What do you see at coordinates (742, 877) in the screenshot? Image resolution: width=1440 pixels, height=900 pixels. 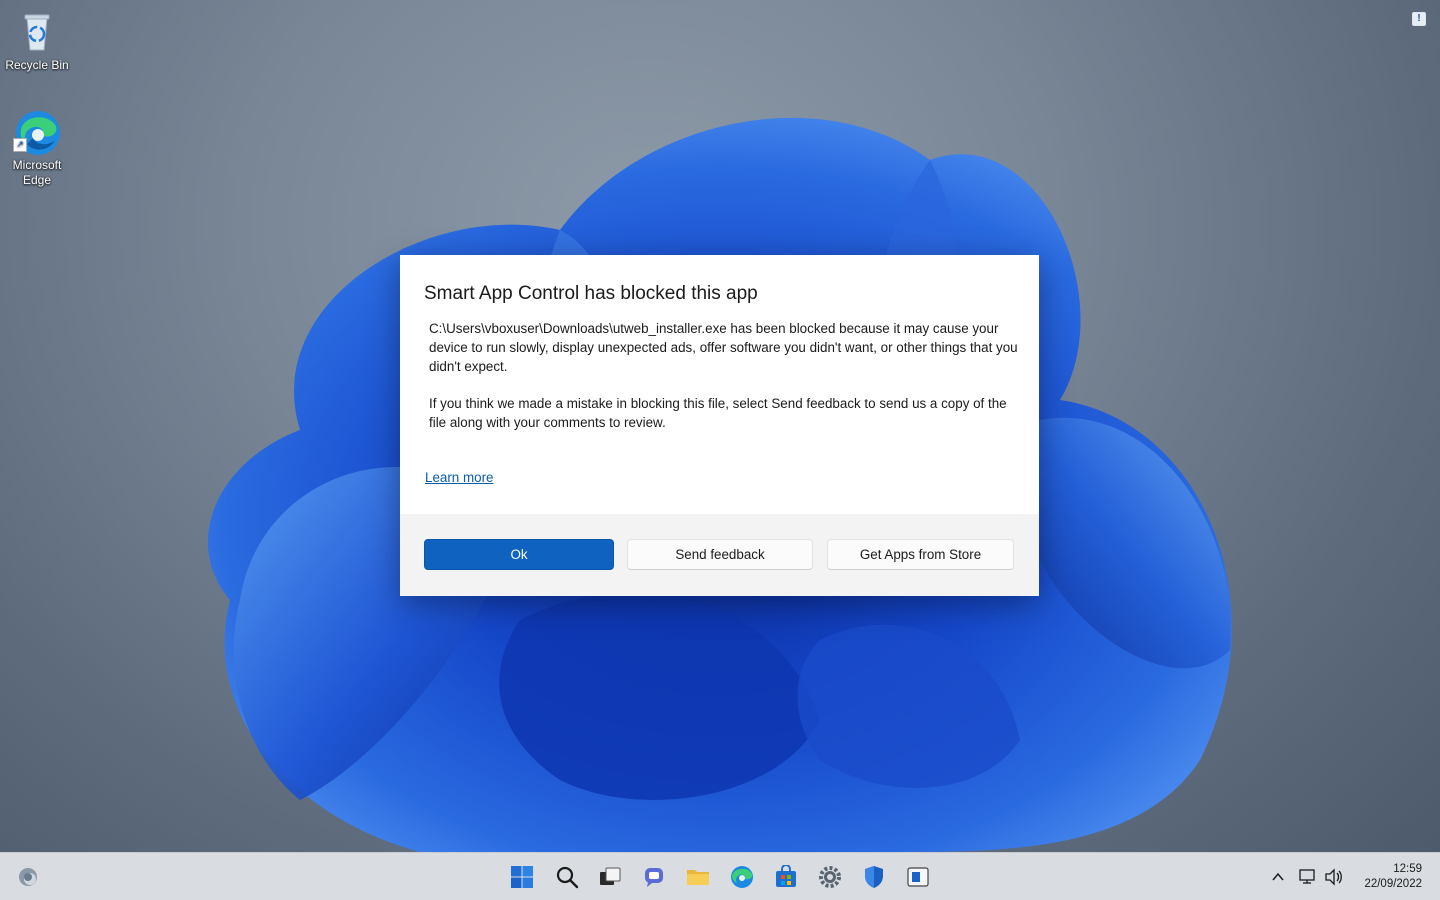 I see `edge-icon` at bounding box center [742, 877].